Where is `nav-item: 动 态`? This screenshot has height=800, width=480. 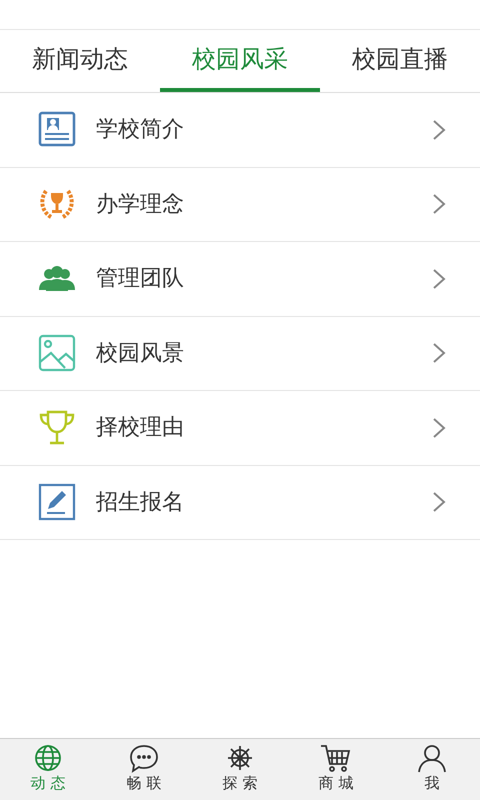
nav-item: 动 态 is located at coordinates (48, 769).